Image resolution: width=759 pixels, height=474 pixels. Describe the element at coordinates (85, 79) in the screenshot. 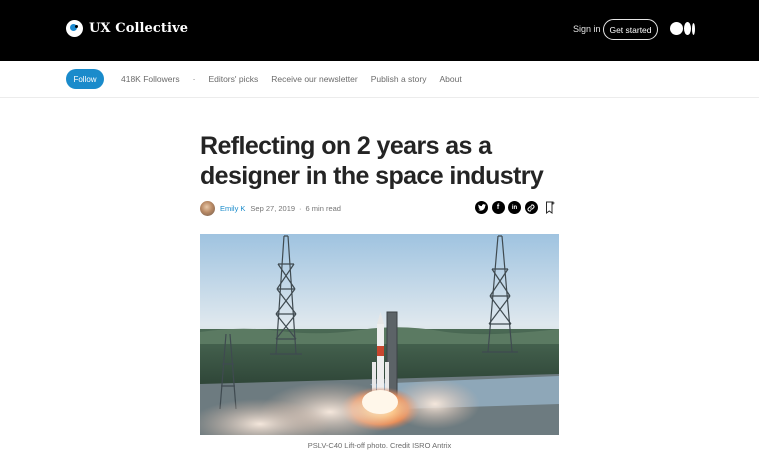

I see `follow-button: Follow` at that location.